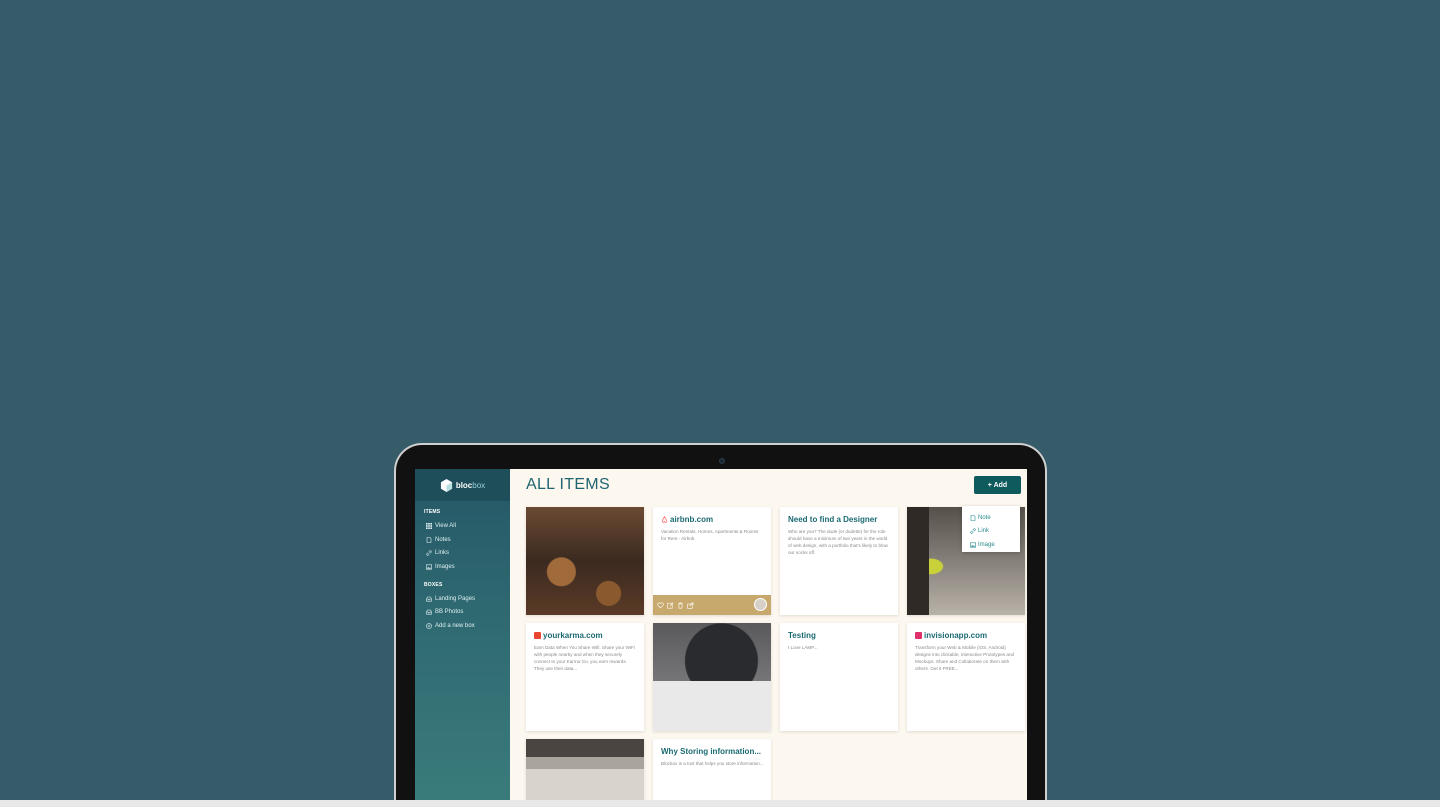 This screenshot has width=1440, height=807. Describe the element at coordinates (664, 519) in the screenshot. I see `airbnb-favicon-icon` at that location.